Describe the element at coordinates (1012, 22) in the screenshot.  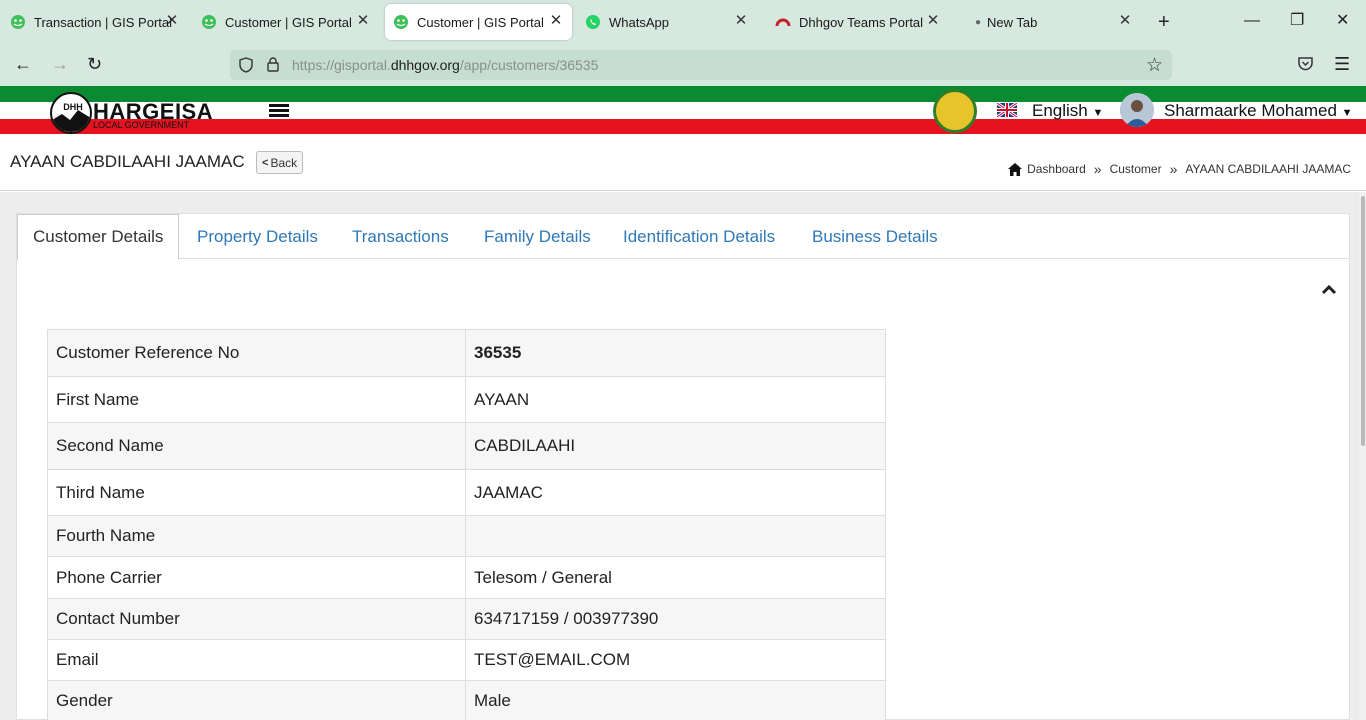
I see `browser-tab-title: New Tab` at that location.